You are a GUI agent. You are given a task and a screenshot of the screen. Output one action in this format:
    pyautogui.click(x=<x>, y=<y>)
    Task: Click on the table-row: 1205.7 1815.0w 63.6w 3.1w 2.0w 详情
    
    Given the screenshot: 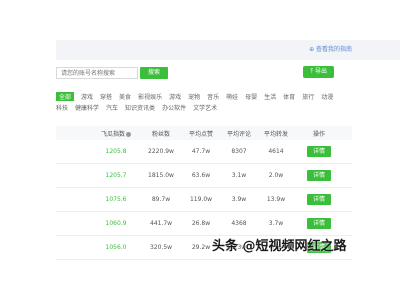 What is the action you would take?
    pyautogui.click(x=204, y=176)
    